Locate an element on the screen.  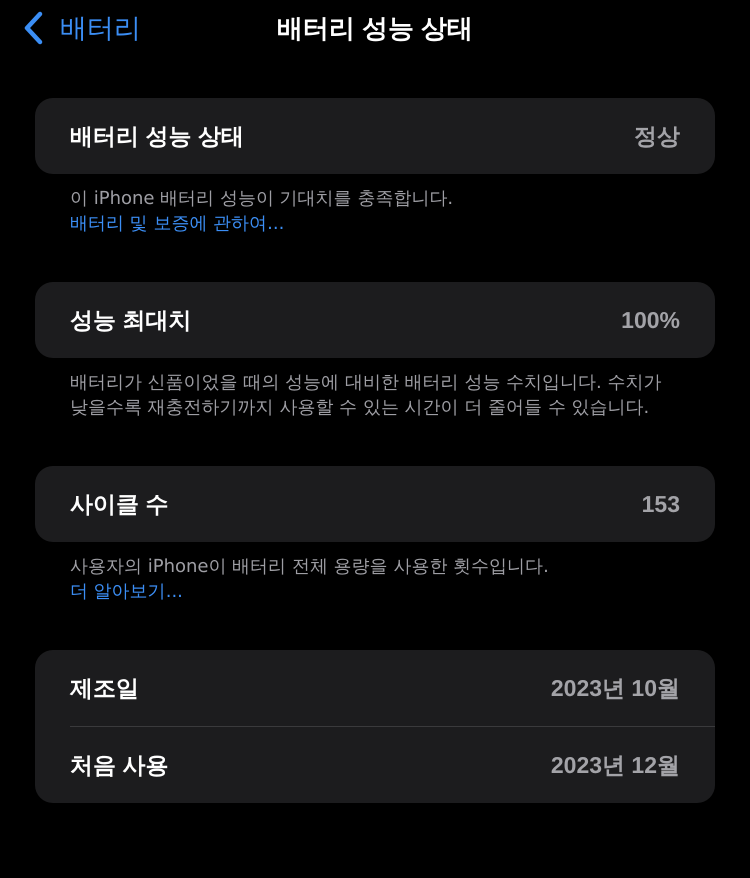
row-label: 배터리 성능 상태 is located at coordinates (157, 136).